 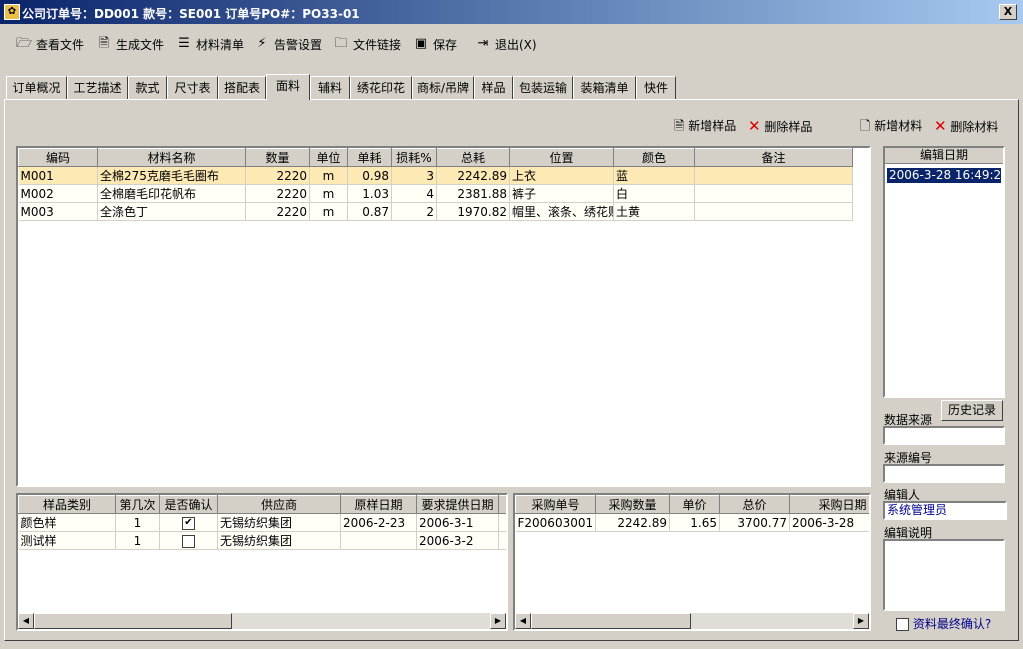 What do you see at coordinates (943, 623) in the screenshot?
I see `final-confirm-checkbox: 资料最终确认?` at bounding box center [943, 623].